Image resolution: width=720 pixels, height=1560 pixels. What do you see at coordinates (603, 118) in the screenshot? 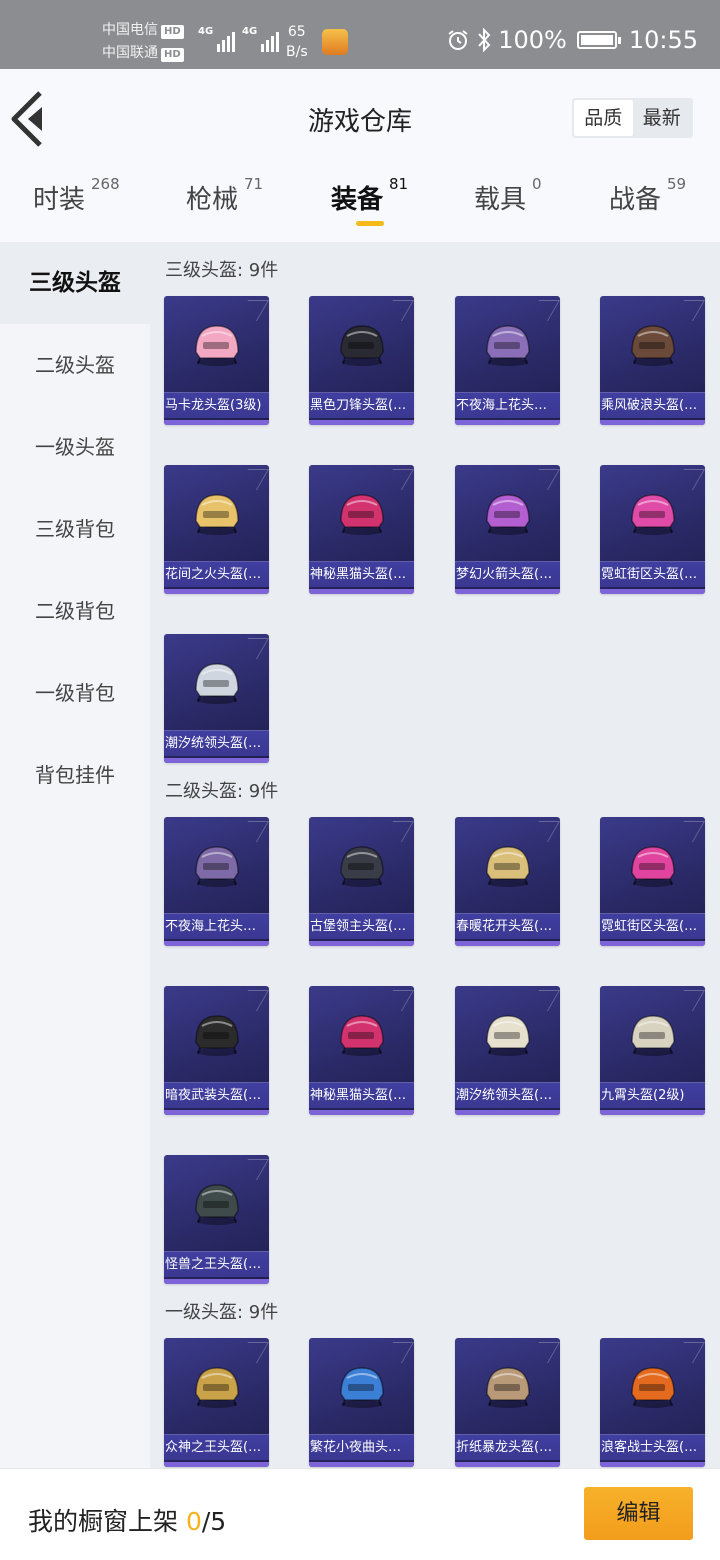
I see `sort-quality-button: 品质` at bounding box center [603, 118].